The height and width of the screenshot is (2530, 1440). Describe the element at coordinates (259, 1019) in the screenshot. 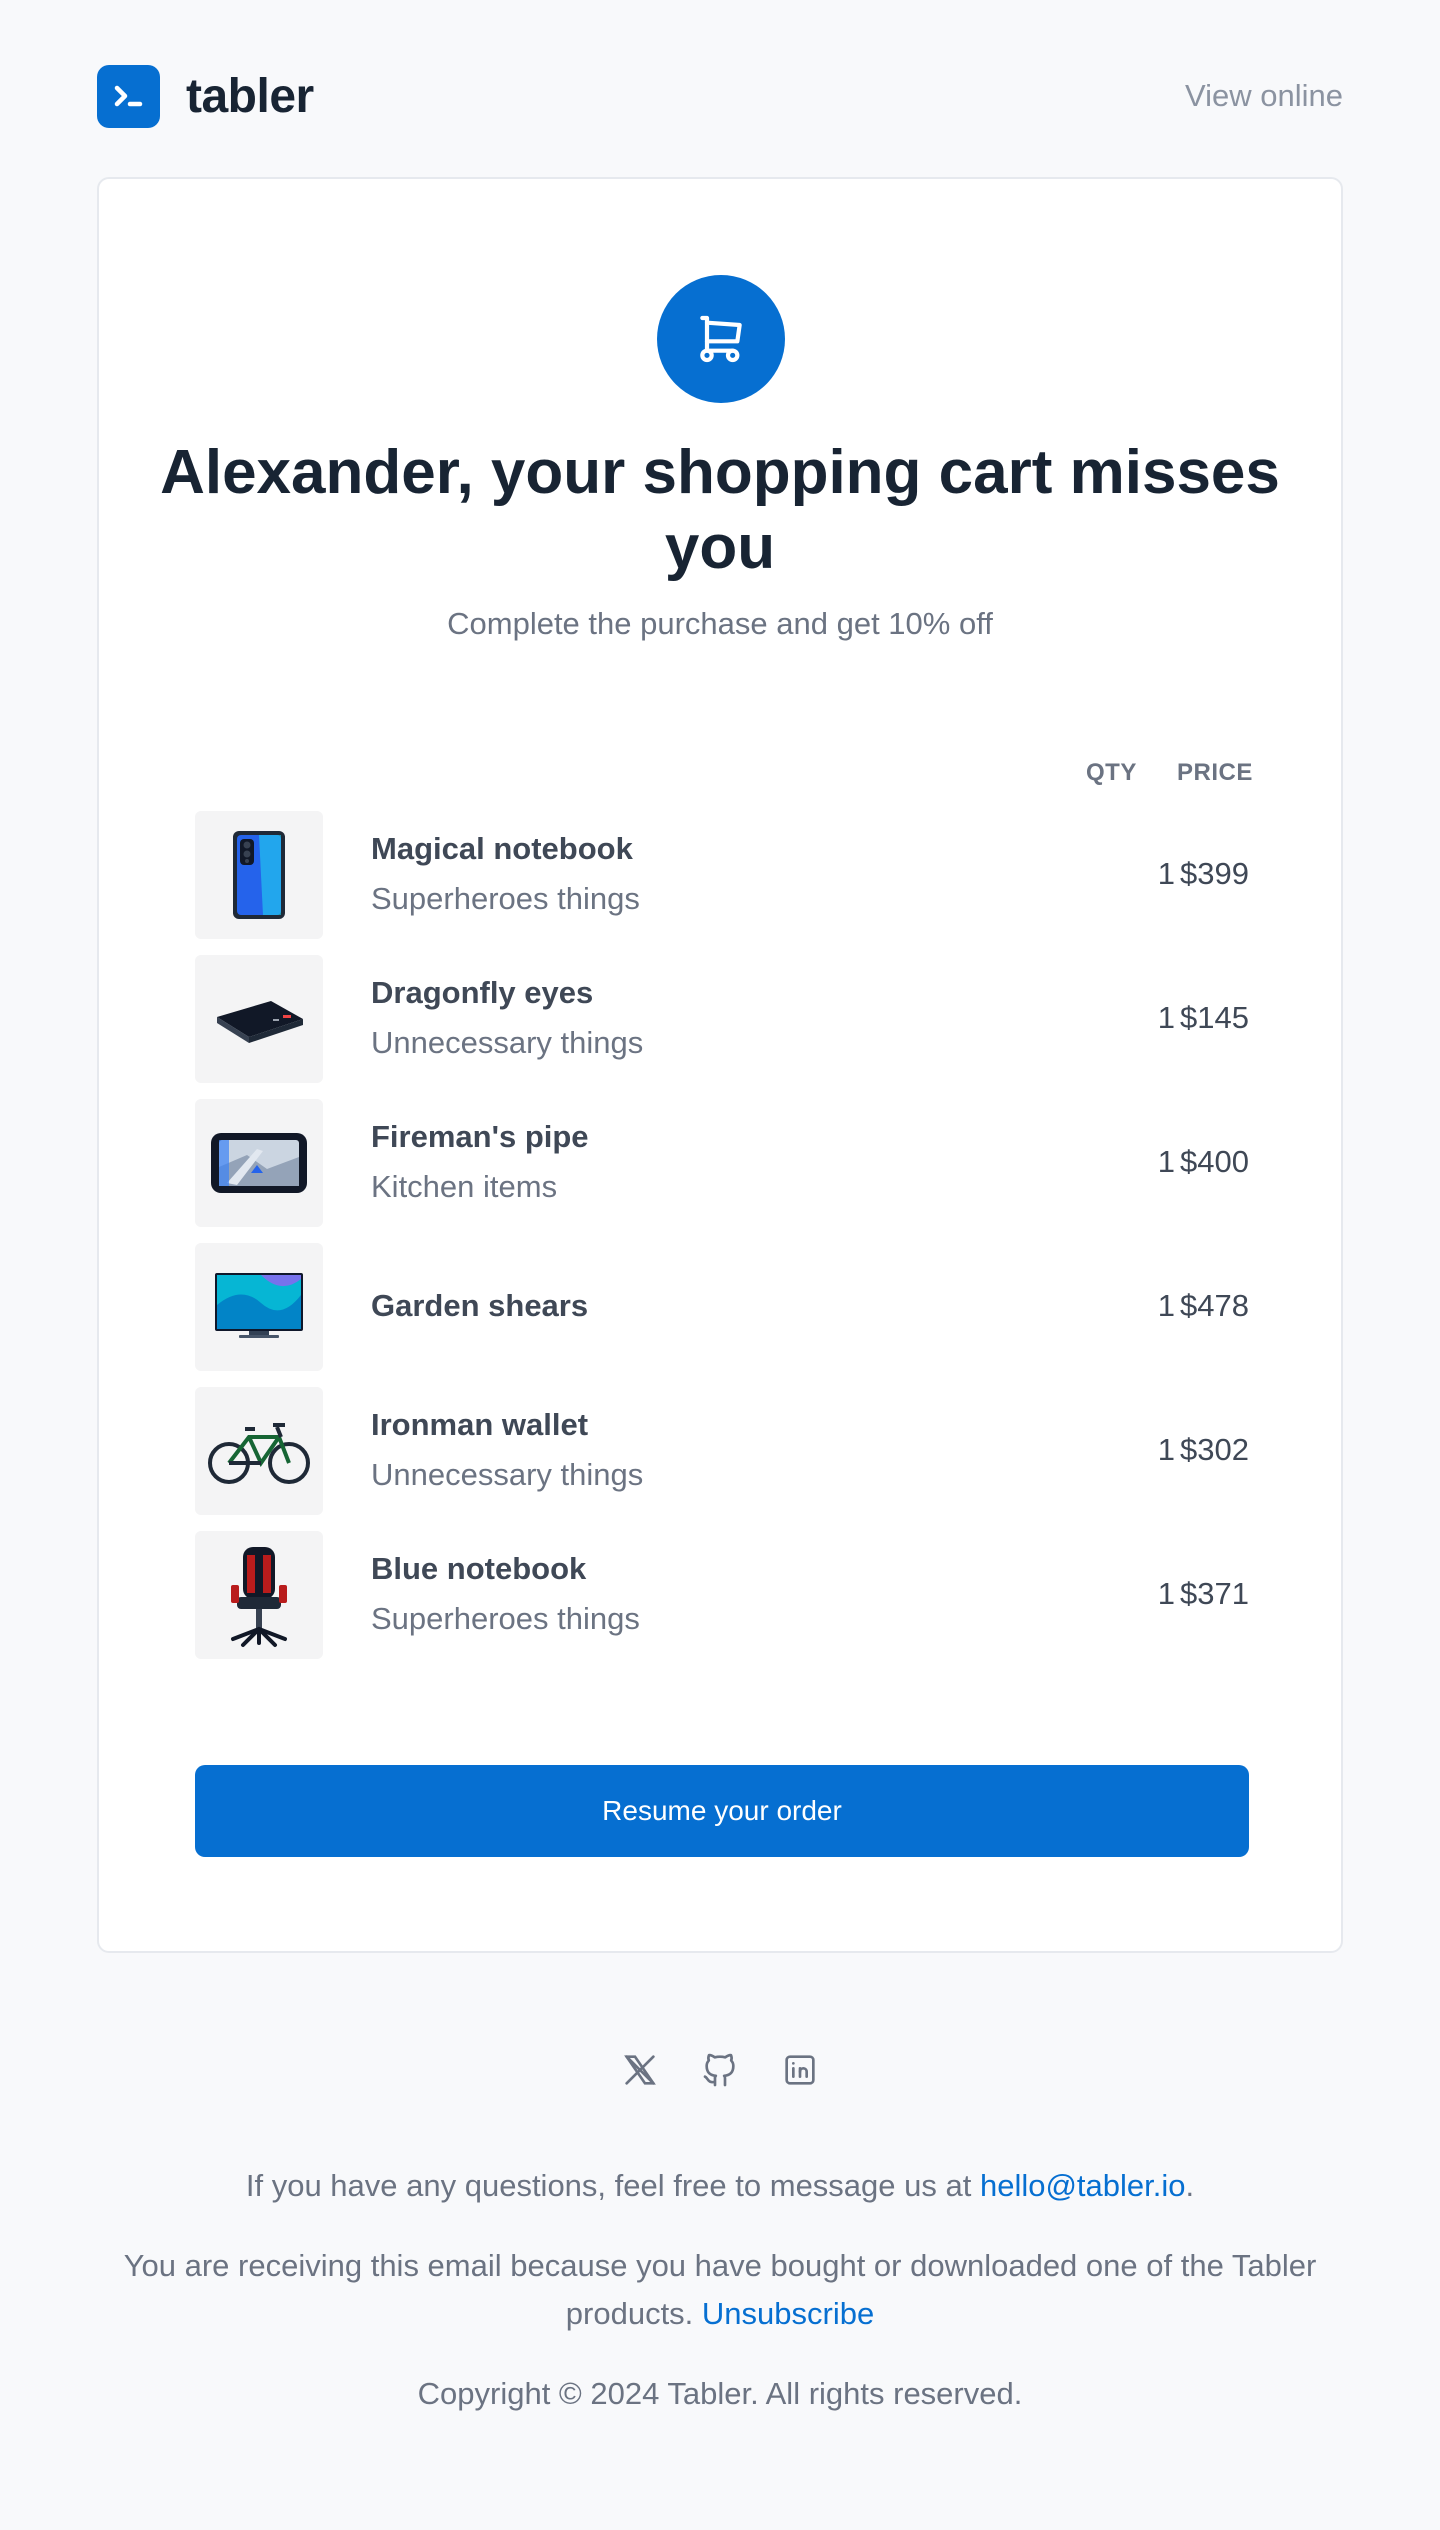

I see `power-bank-icon` at that location.